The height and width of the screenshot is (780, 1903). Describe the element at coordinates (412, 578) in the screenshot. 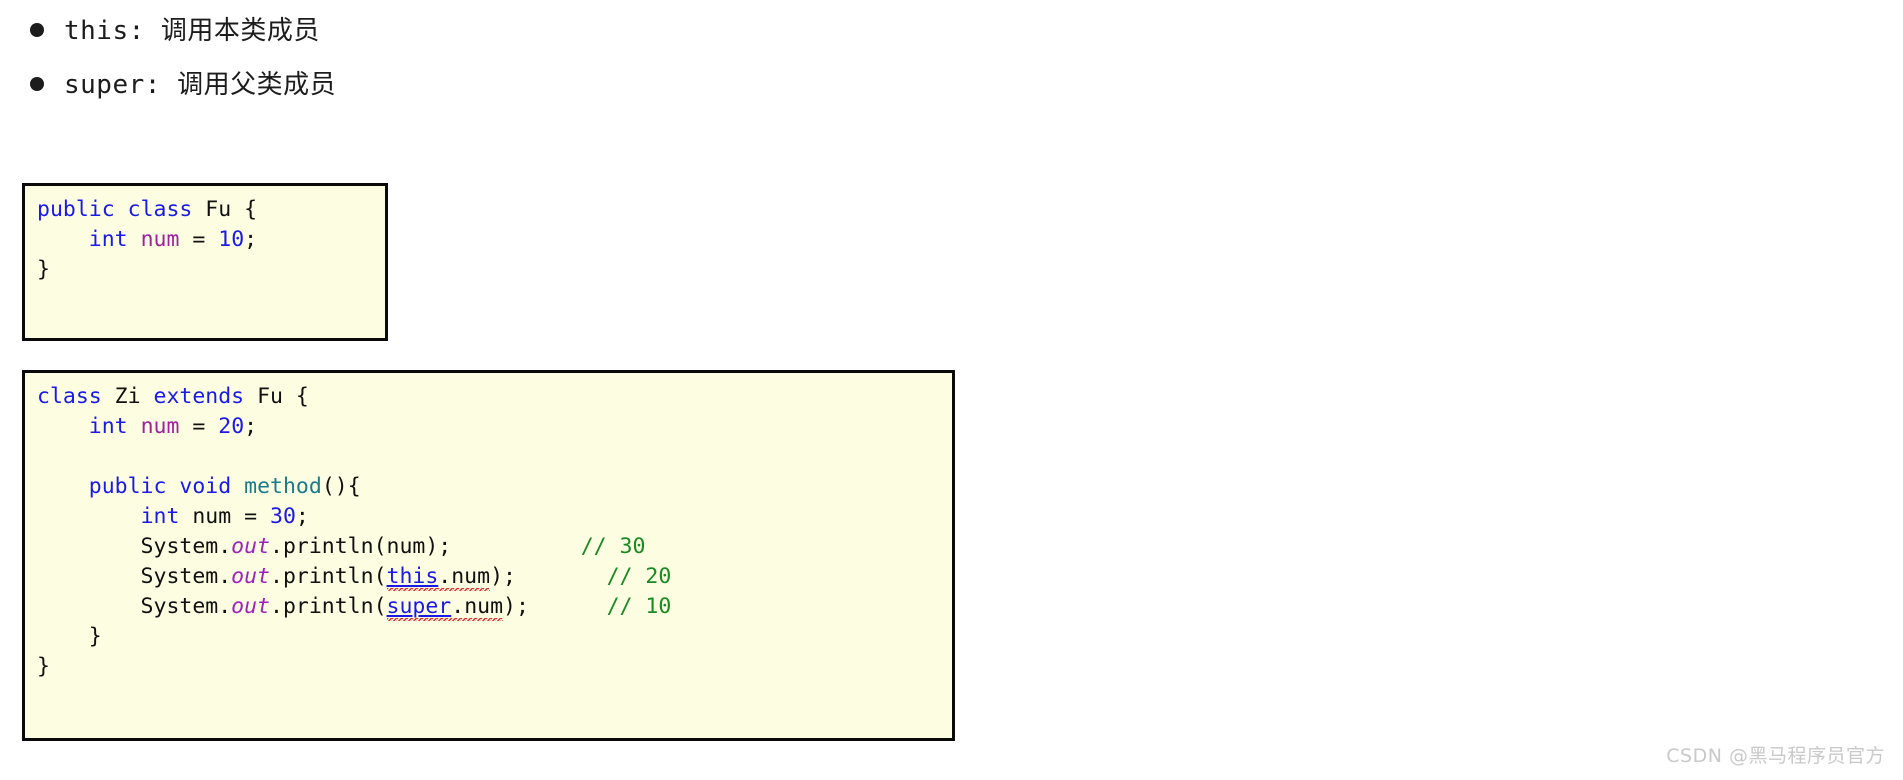

I see `code-token: this` at that location.